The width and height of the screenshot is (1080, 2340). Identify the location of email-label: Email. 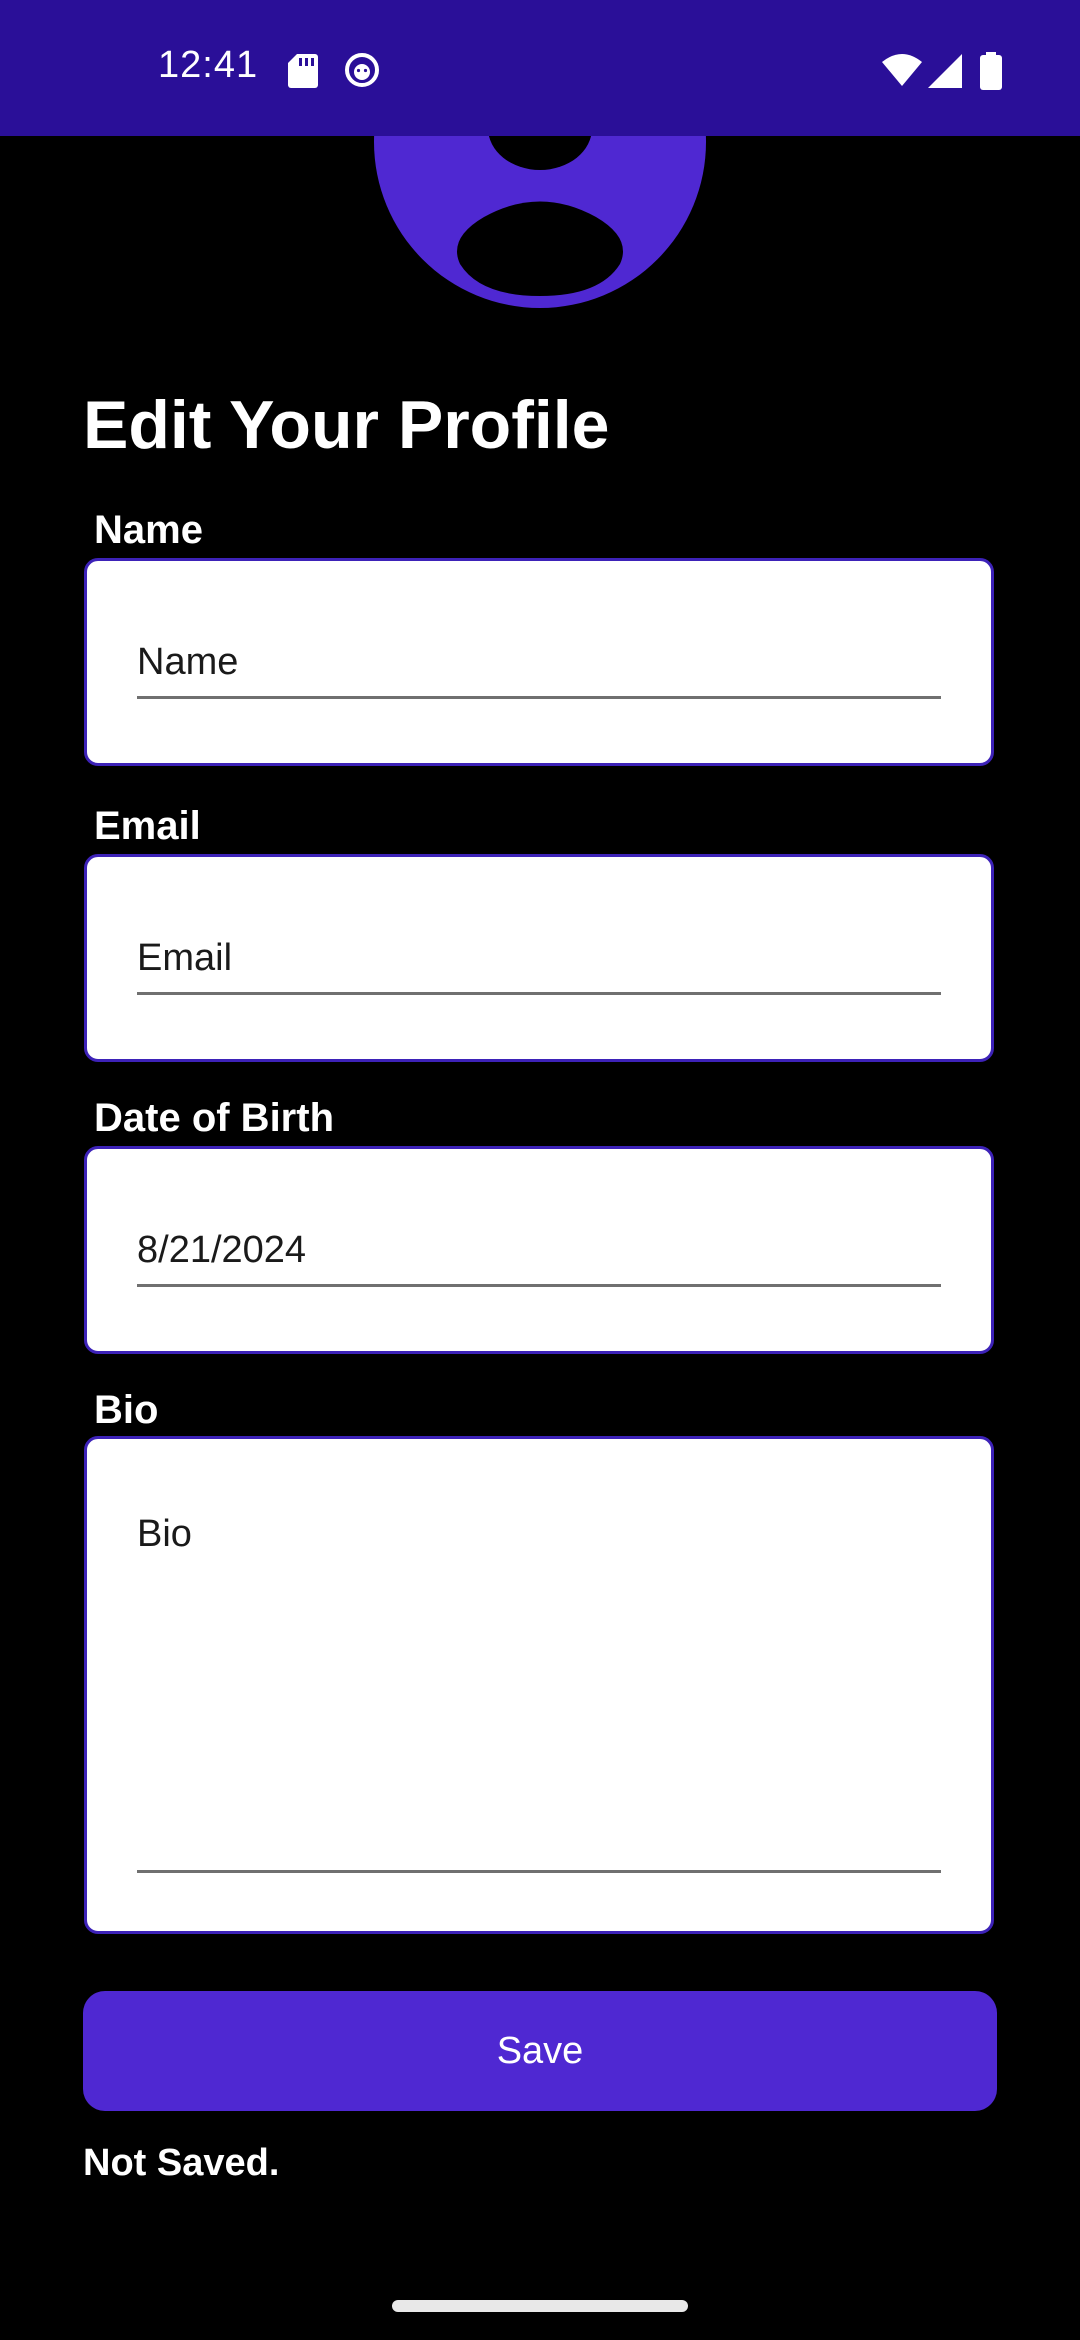
(147, 826).